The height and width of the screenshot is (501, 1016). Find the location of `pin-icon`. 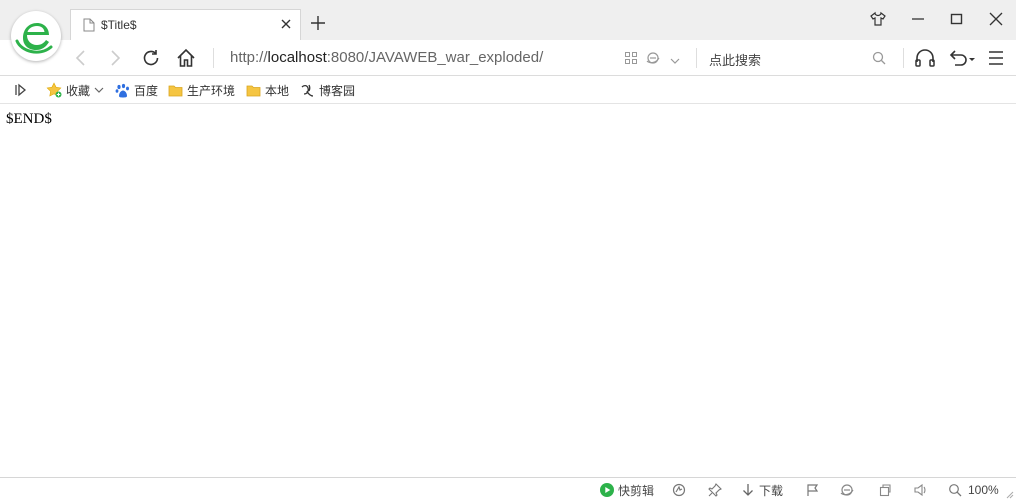

pin-icon is located at coordinates (717, 490).